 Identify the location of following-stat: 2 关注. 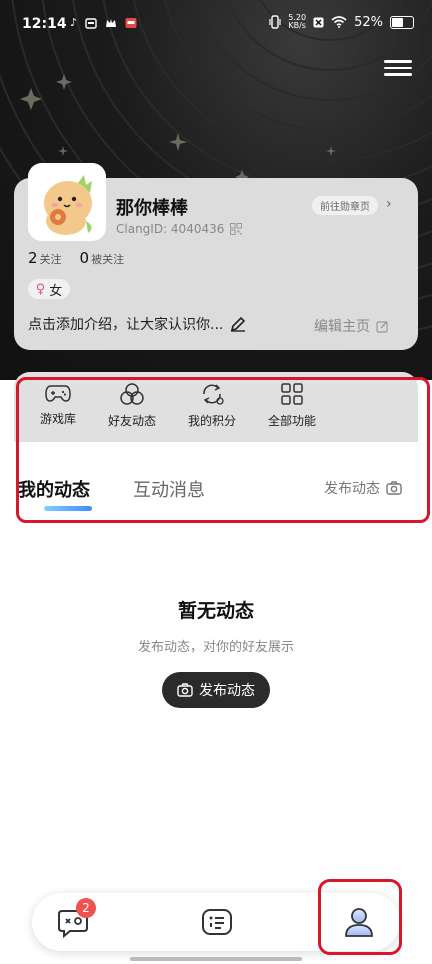
(45, 257).